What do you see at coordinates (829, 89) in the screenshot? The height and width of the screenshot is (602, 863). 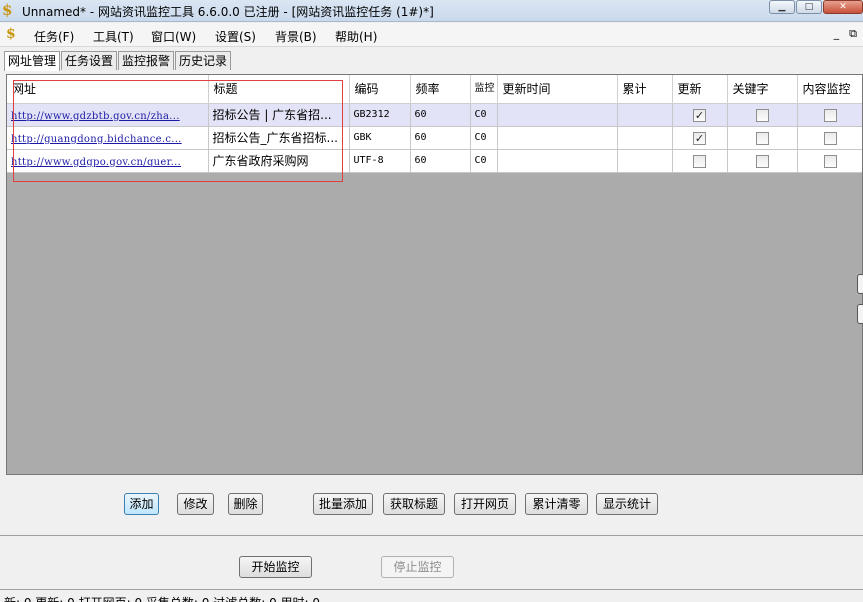 I see `header-content-monitor: 内容监控` at bounding box center [829, 89].